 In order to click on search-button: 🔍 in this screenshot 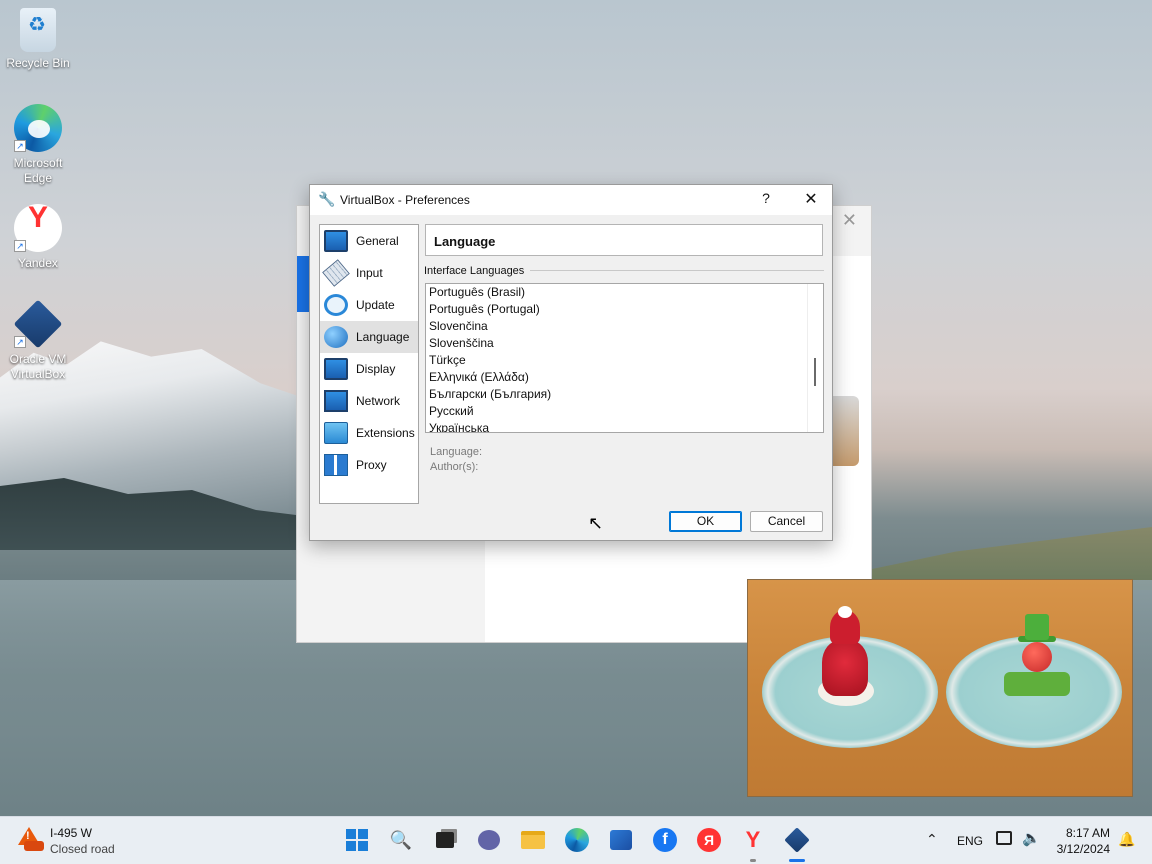, I will do `click(401, 840)`.